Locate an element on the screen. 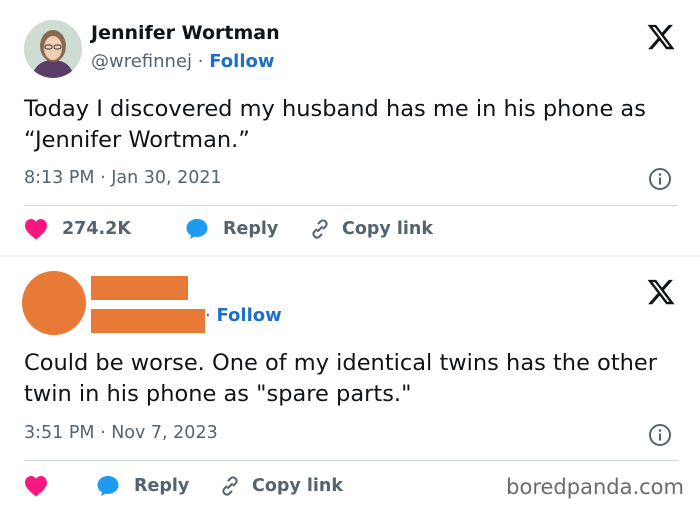  like-count: 274.2K is located at coordinates (96, 229).